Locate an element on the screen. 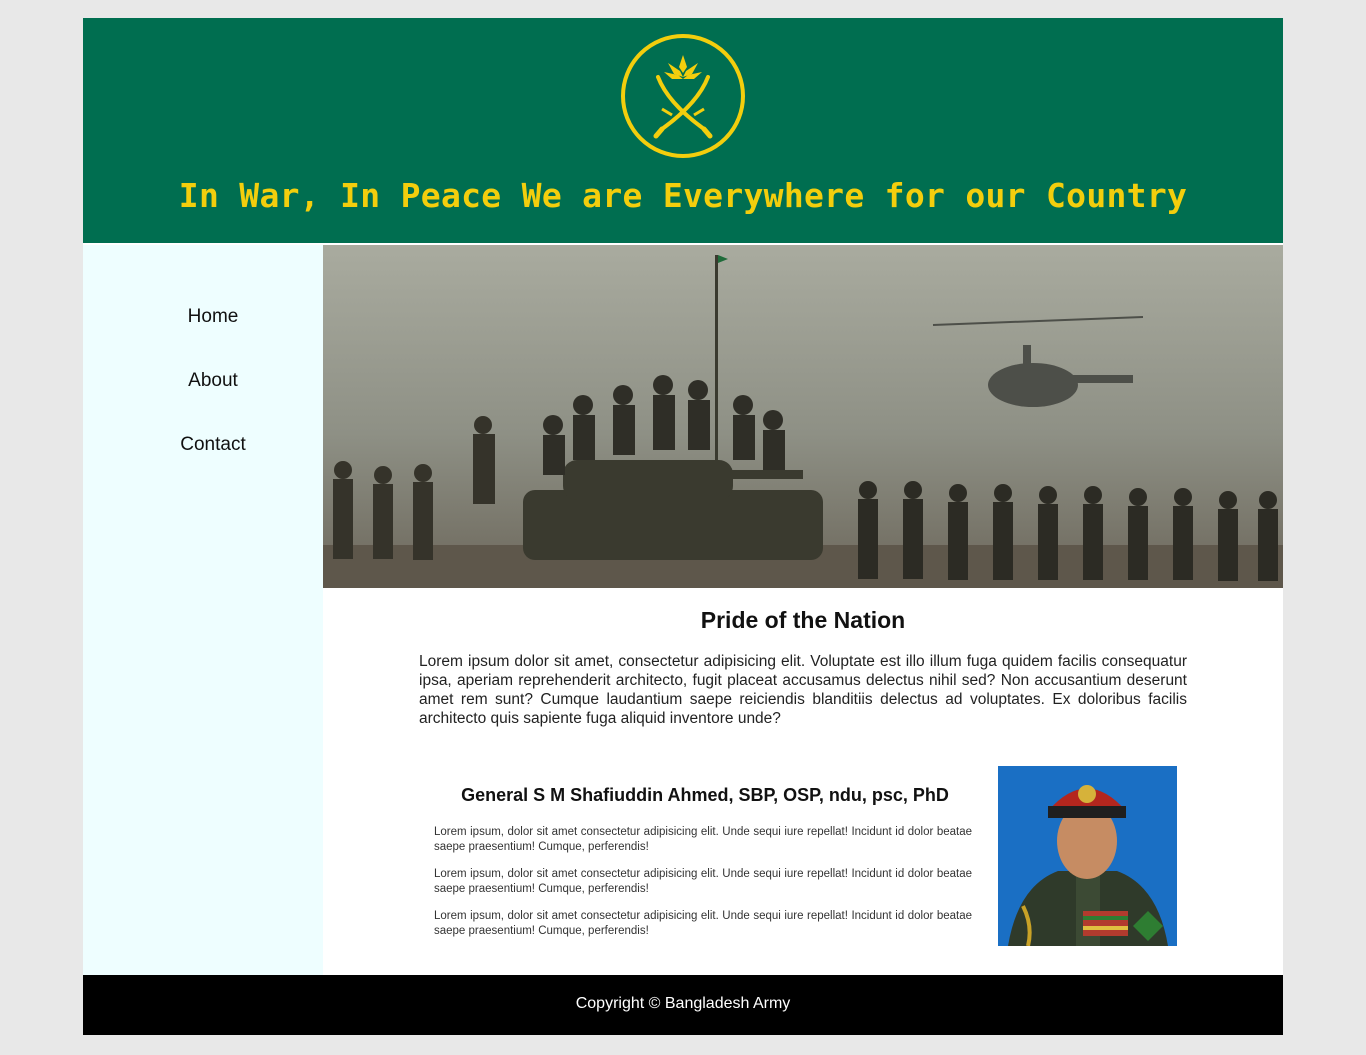 Image resolution: width=1366 pixels, height=1055 pixels. section-title: Pride of the Nation is located at coordinates (803, 620).